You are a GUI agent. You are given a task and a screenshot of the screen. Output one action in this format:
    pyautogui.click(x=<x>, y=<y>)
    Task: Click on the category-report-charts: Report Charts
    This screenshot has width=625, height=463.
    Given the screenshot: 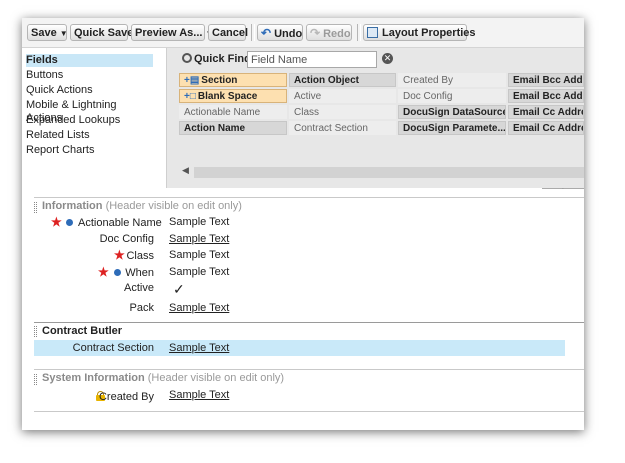 What is the action you would take?
    pyautogui.click(x=89, y=150)
    